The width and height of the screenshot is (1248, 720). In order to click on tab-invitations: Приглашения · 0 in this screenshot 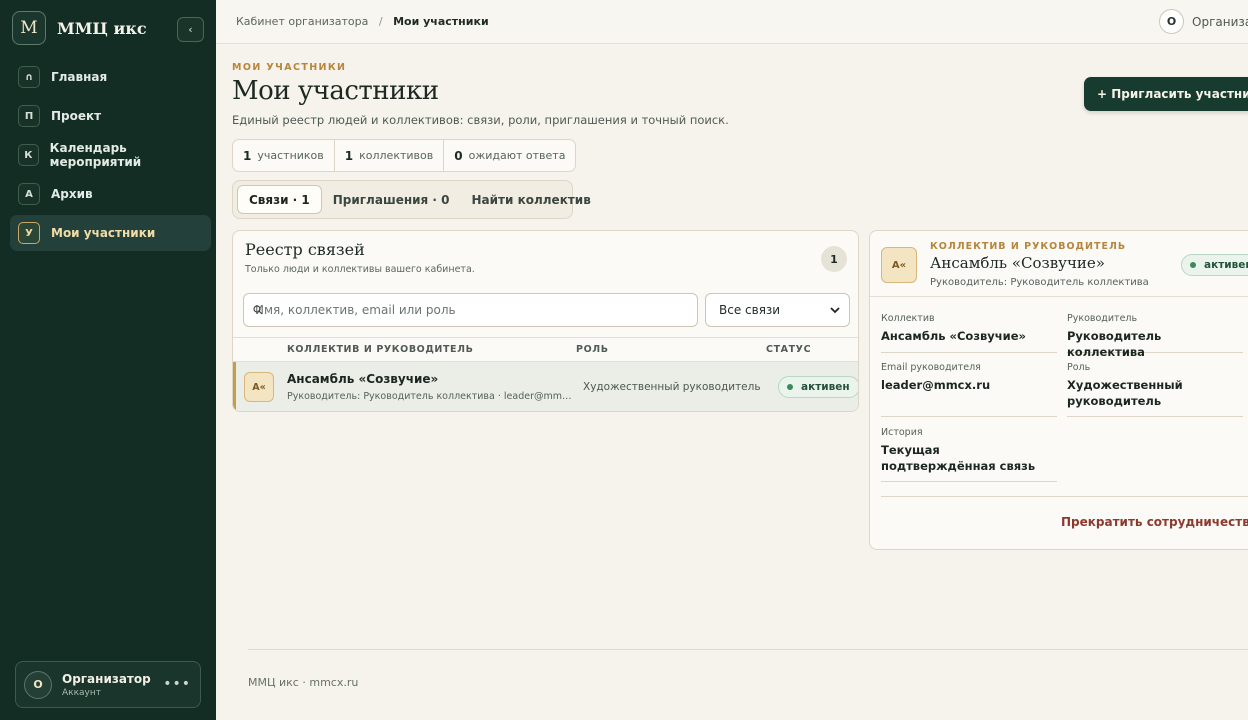, I will do `click(391, 199)`.